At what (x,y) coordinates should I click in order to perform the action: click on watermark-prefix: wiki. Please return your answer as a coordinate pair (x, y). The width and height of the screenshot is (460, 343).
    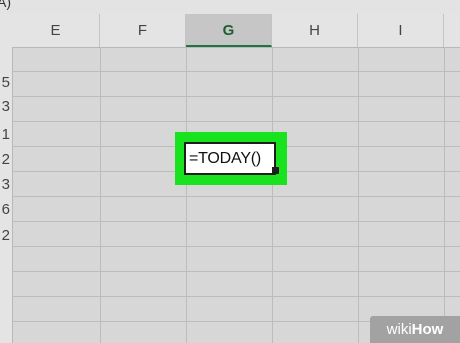
    Looking at the image, I should click on (399, 329).